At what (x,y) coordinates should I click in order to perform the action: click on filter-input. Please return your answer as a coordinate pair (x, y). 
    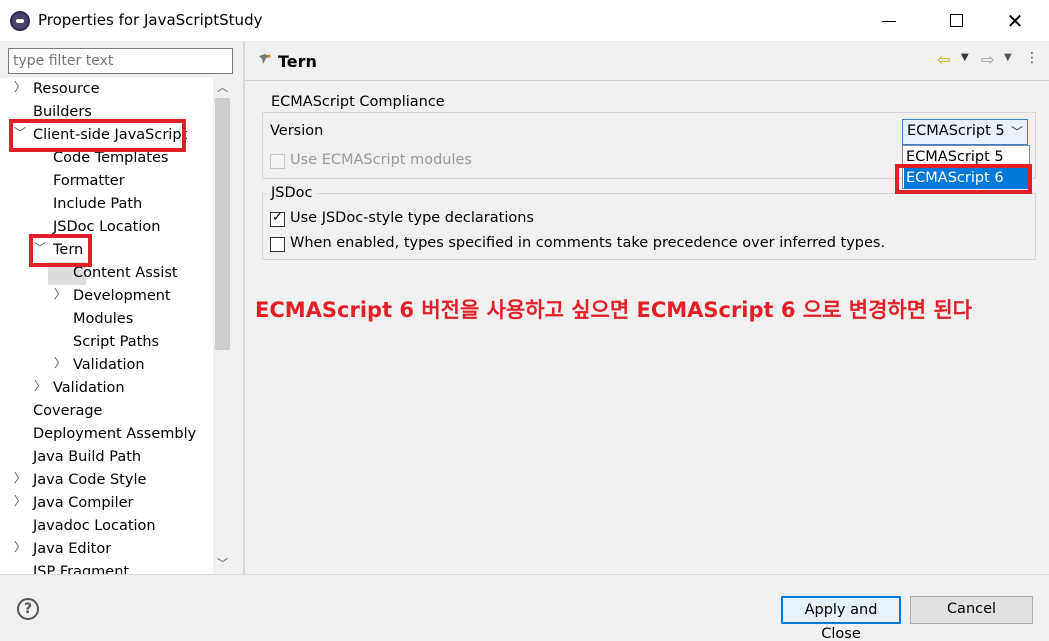
    Looking at the image, I should click on (120, 61).